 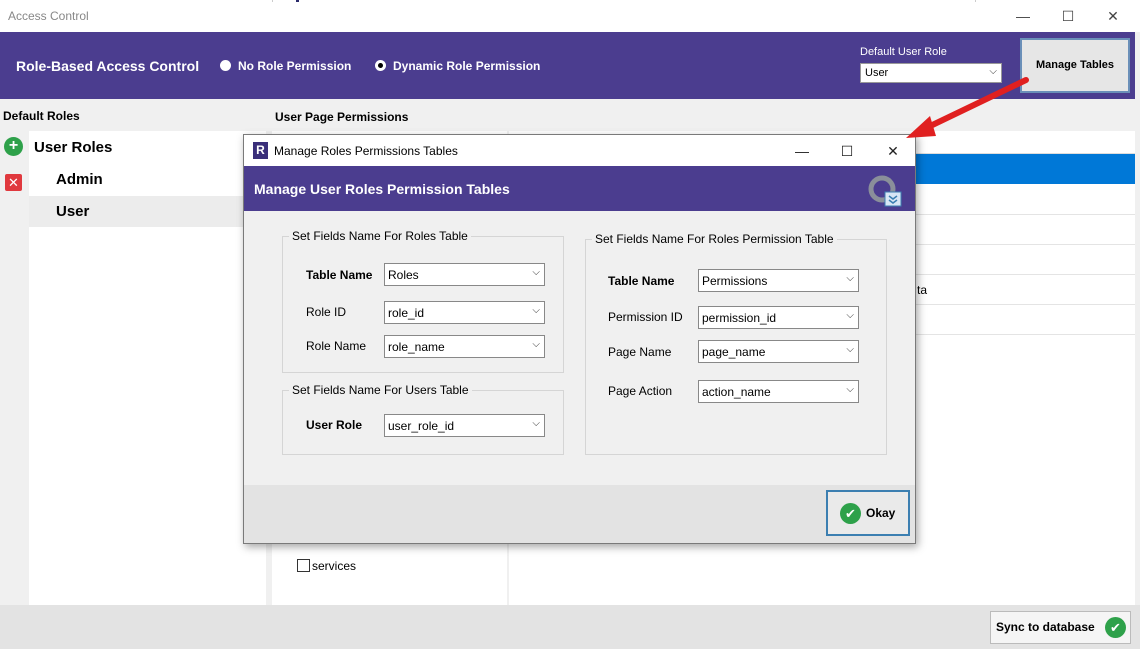 I want to click on select-value: role_name, so click(x=416, y=347).